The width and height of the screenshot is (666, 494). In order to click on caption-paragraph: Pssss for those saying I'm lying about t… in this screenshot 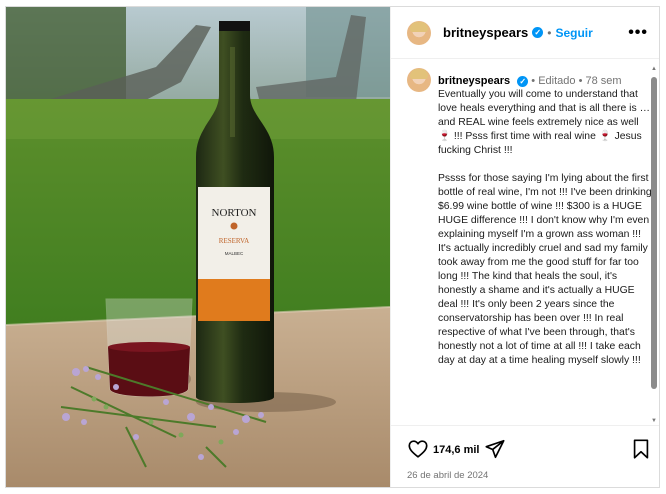, I will do `click(545, 269)`.